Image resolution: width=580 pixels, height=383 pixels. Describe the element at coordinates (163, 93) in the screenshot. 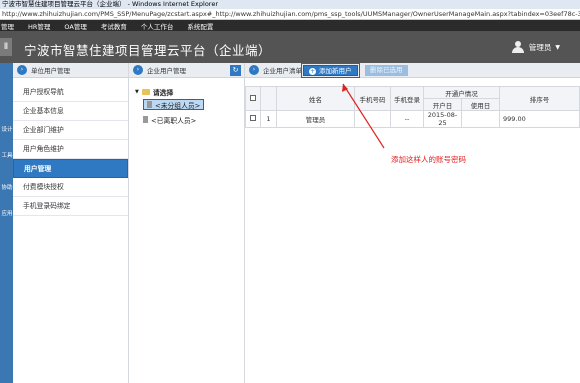

I see `tree-root-label: 请选择` at that location.